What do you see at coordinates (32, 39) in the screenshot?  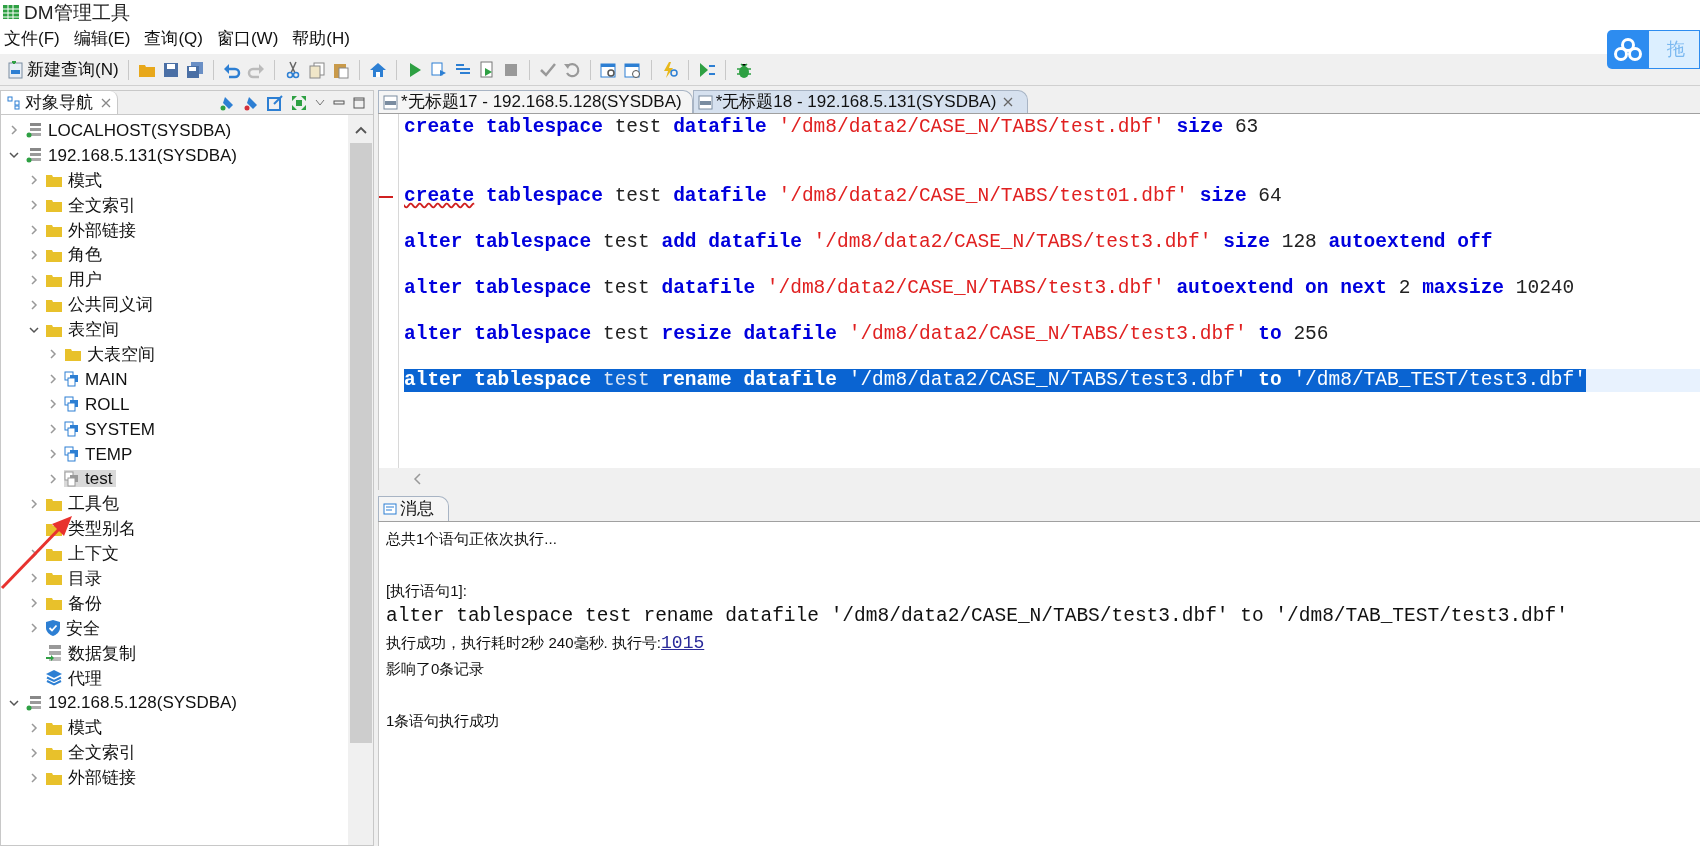 I see `menu-item: 文件(F)` at bounding box center [32, 39].